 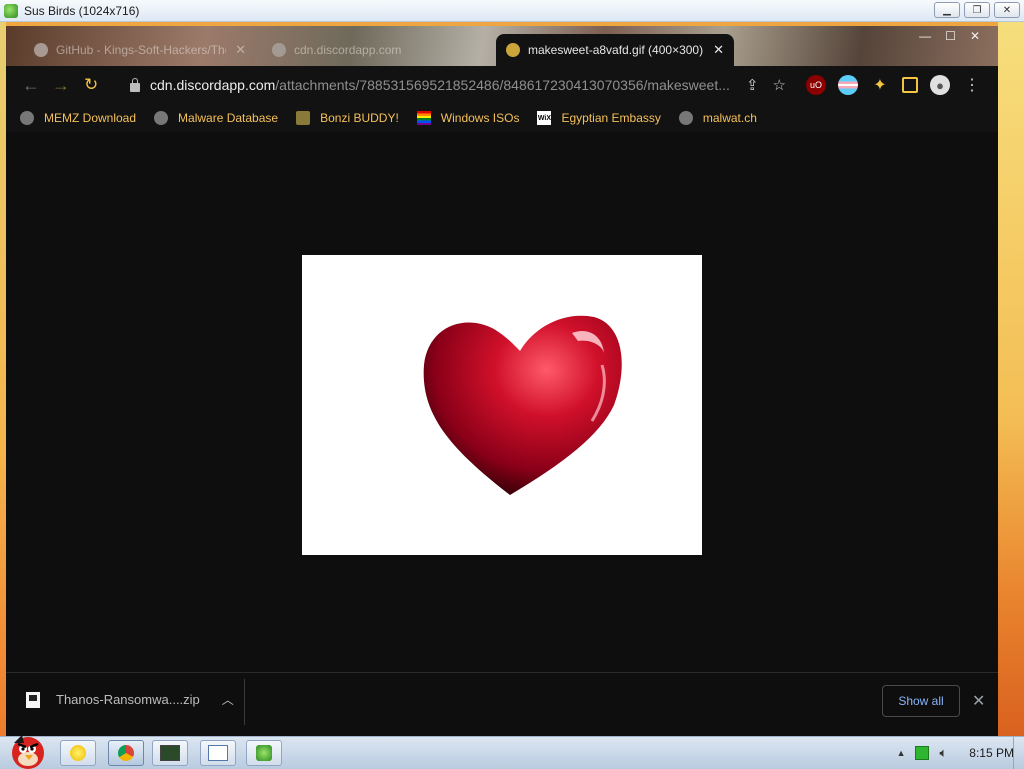 I want to click on sun-icon, so click(x=78, y=753).